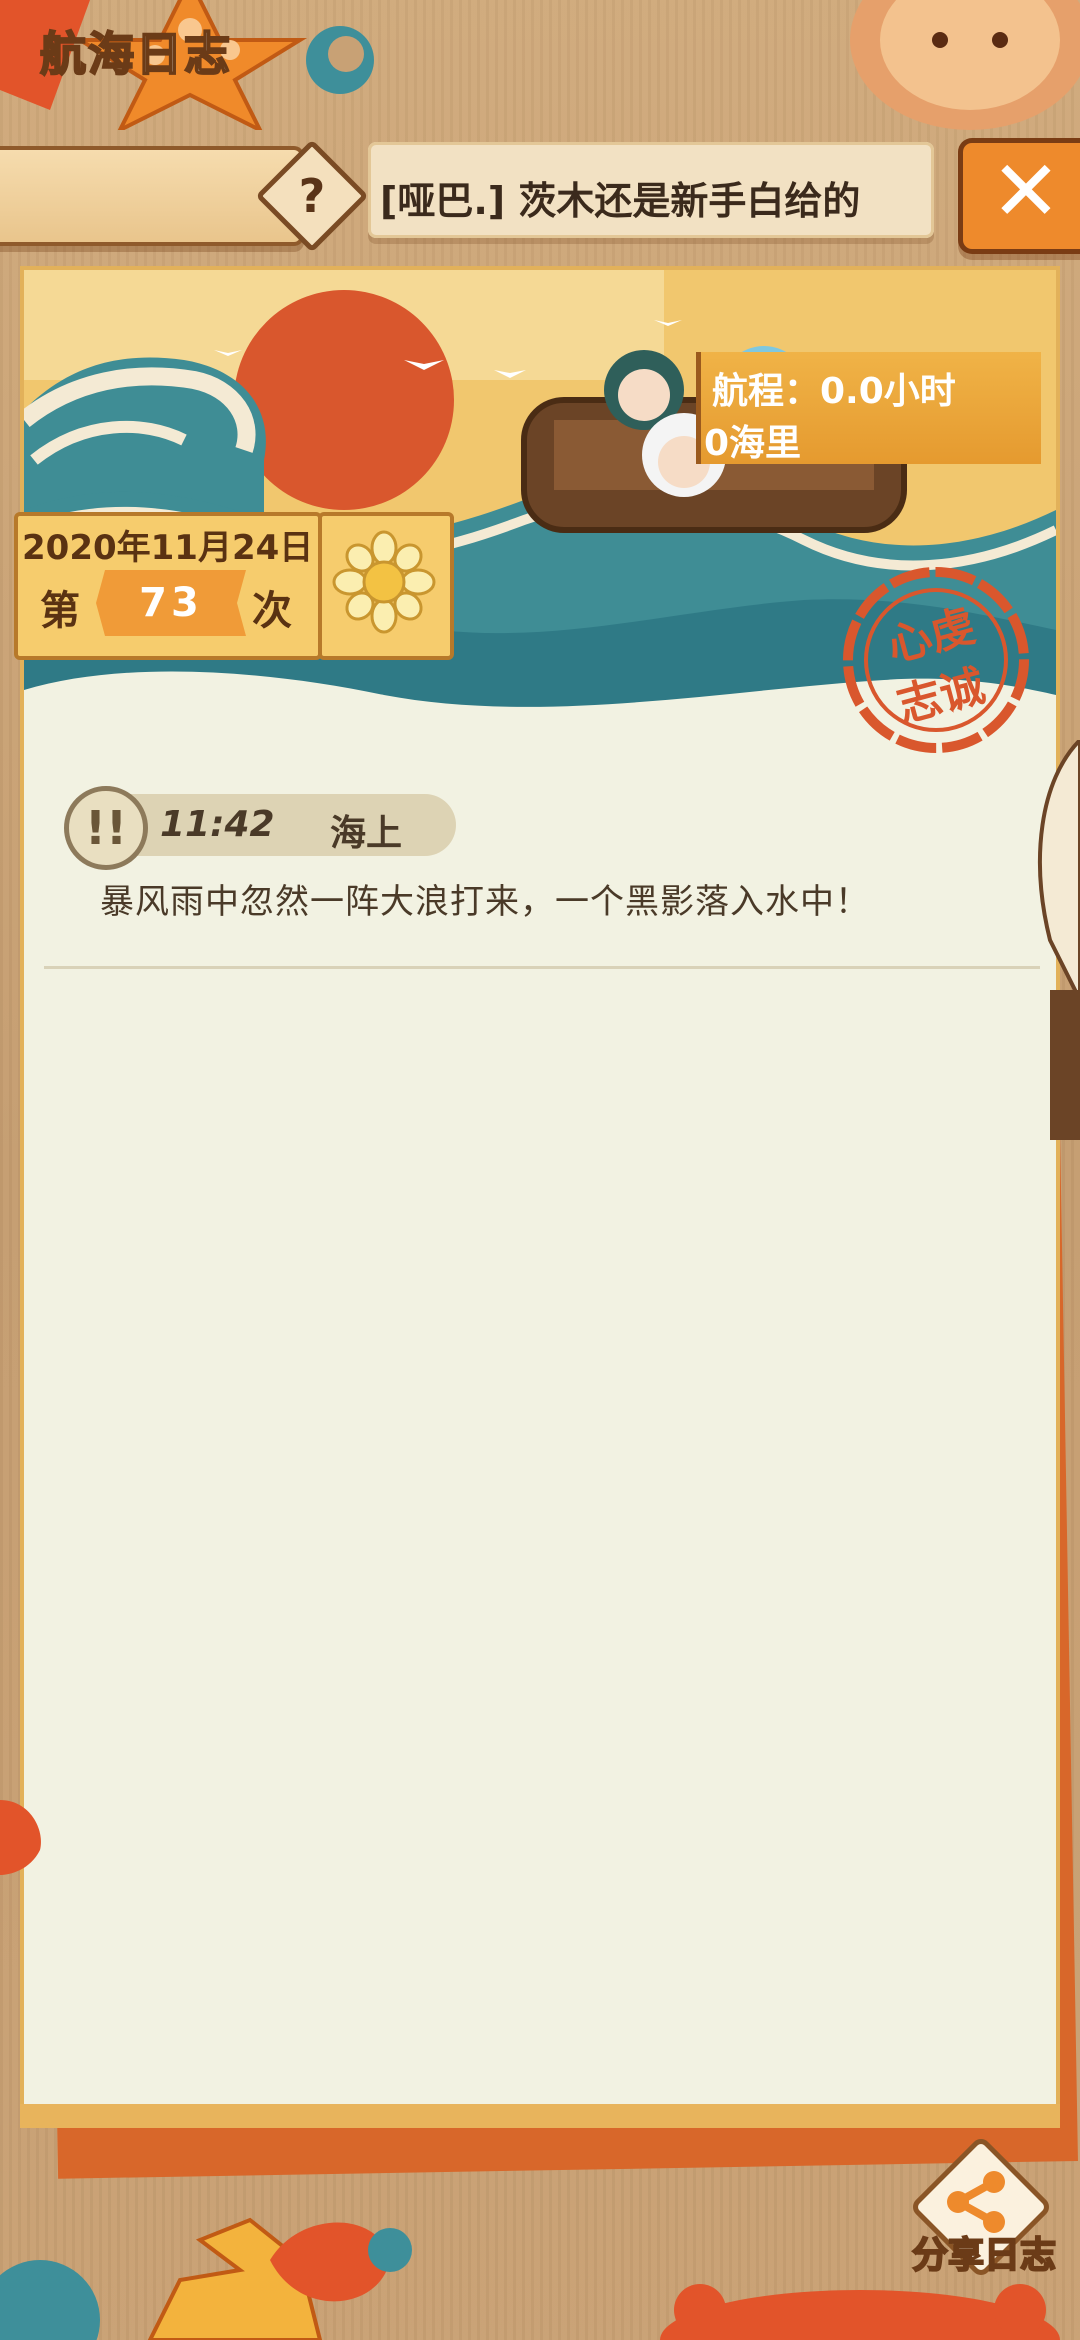 The image size is (1080, 2340). What do you see at coordinates (312, 196) in the screenshot?
I see `question-icon: ?` at bounding box center [312, 196].